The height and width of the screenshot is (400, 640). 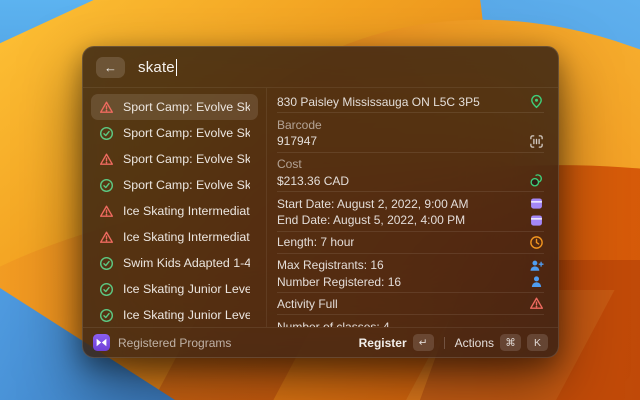 What do you see at coordinates (330, 265) in the screenshot?
I see `detail-text: Max Registrants: 16` at bounding box center [330, 265].